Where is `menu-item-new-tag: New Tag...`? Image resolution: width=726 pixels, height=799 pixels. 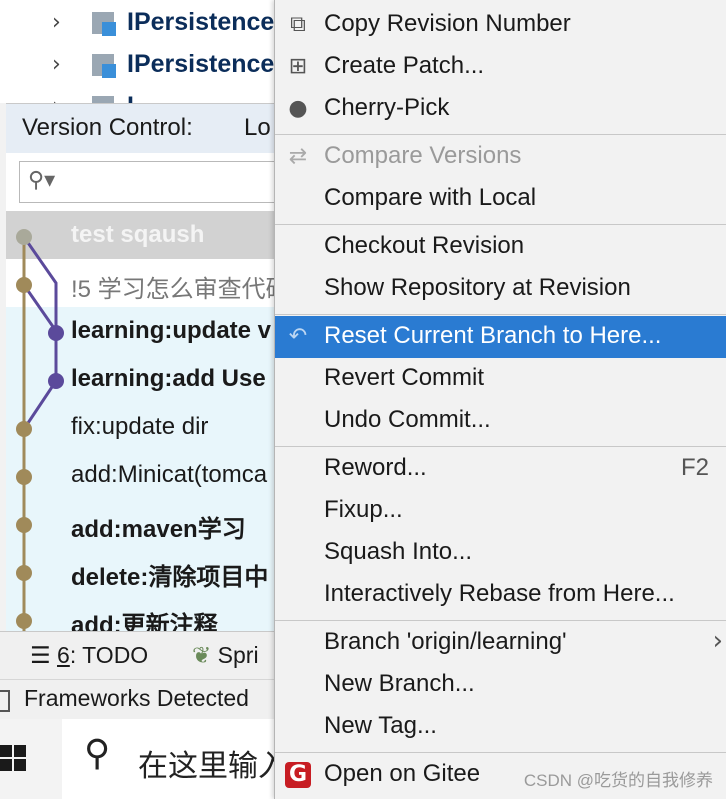 menu-item-new-tag: New Tag... is located at coordinates (500, 727).